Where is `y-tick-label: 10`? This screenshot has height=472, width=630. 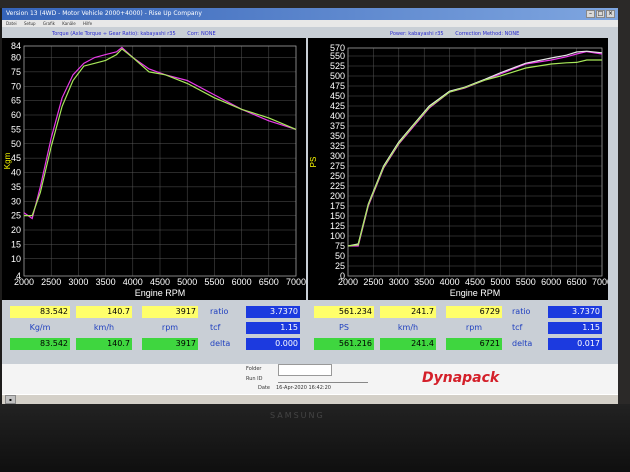 y-tick-label: 10 is located at coordinates (16, 259).